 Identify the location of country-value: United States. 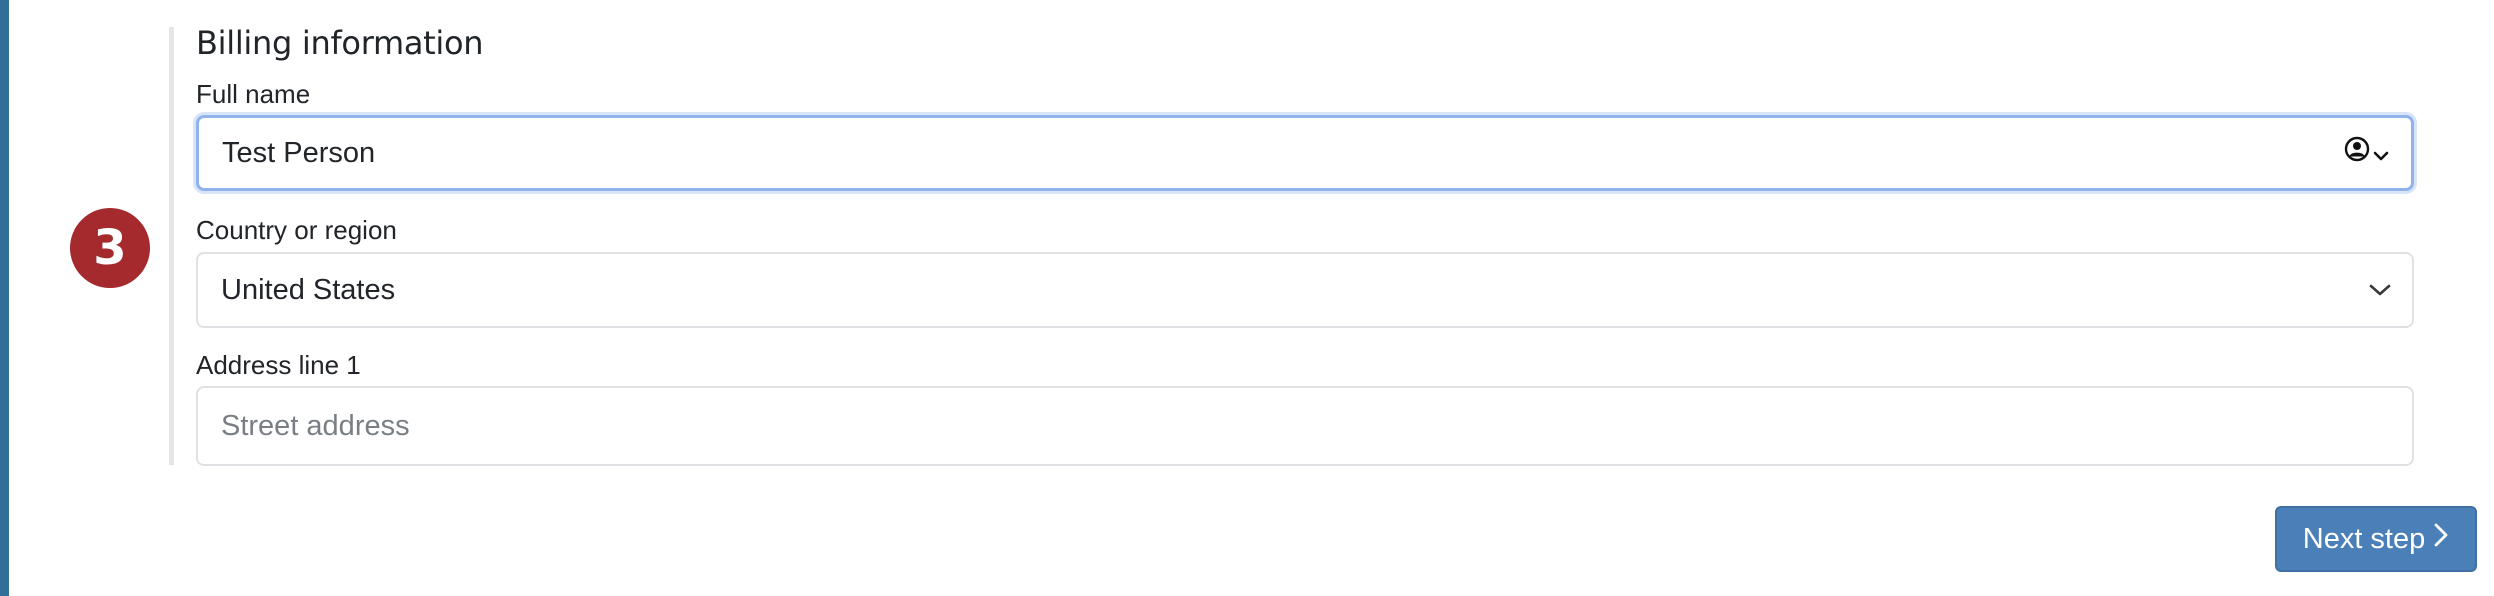
(308, 289).